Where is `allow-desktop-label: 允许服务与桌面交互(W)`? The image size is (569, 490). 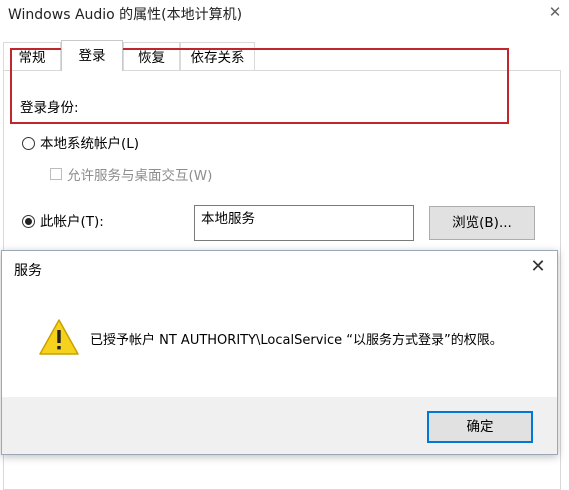 allow-desktop-label: 允许服务与桌面交互(W) is located at coordinates (140, 176).